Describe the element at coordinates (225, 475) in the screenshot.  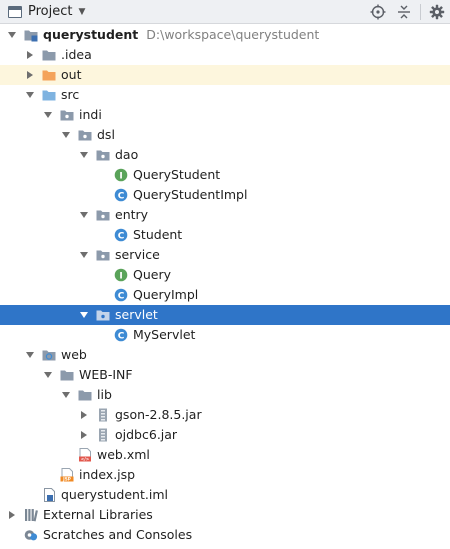
I see `tree-row-index-jsp: JSP index.jsp` at that location.